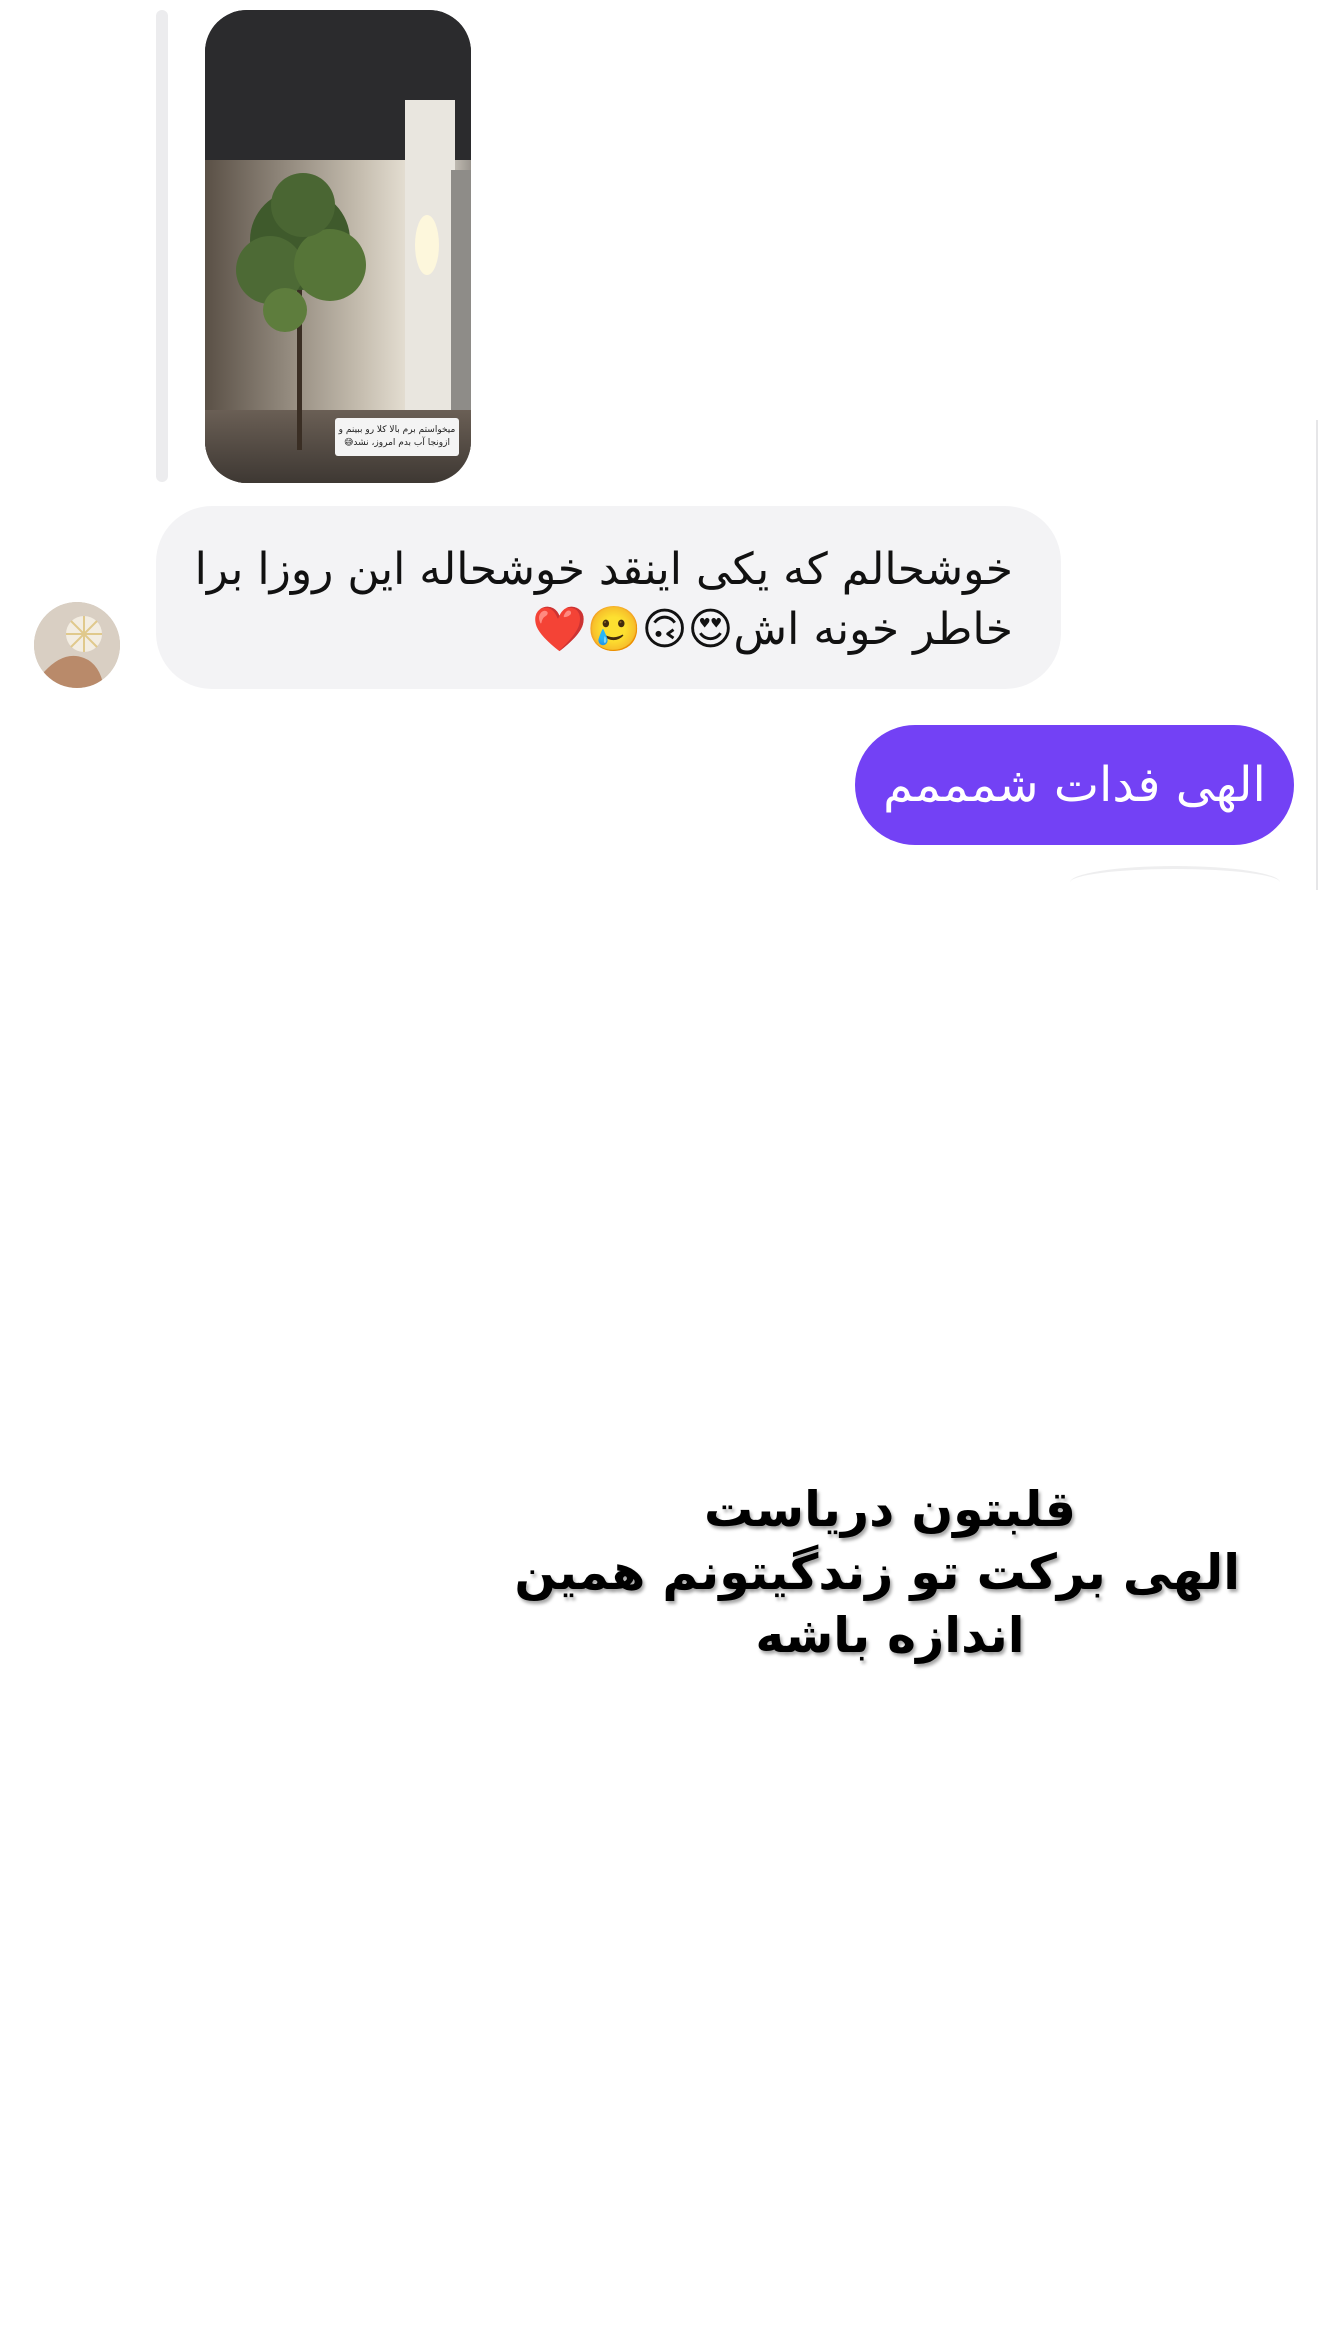 This screenshot has width=1320, height=2346. Describe the element at coordinates (397, 430) in the screenshot. I see `story-caption-line-1: میخواستم برم بالا کلا رو ببینم و` at that location.